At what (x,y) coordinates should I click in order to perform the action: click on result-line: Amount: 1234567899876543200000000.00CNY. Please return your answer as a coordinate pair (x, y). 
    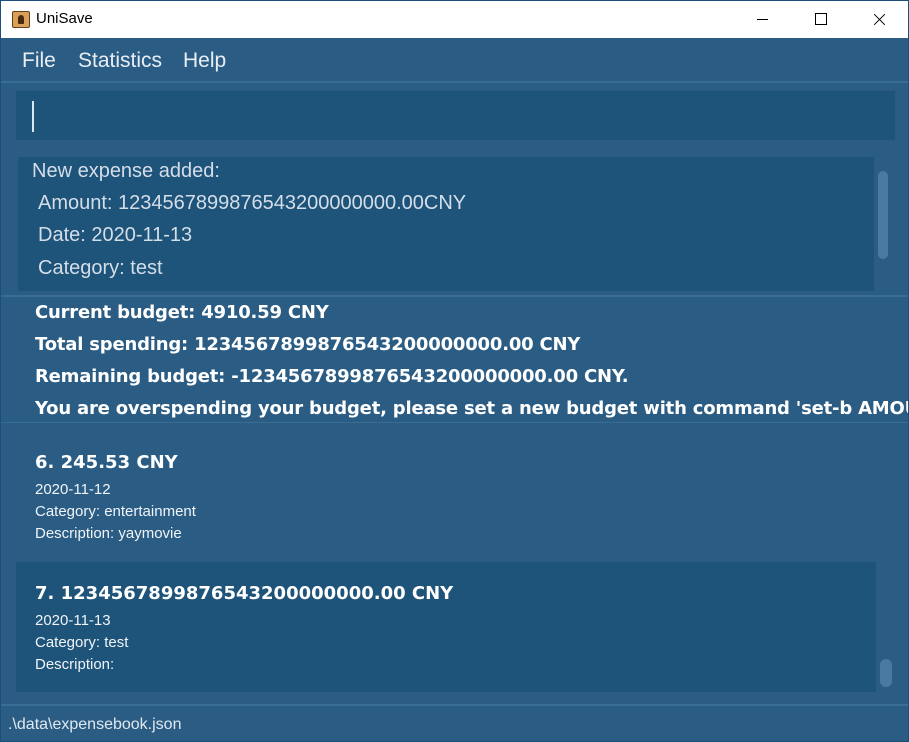
    Looking at the image, I should click on (252, 203).